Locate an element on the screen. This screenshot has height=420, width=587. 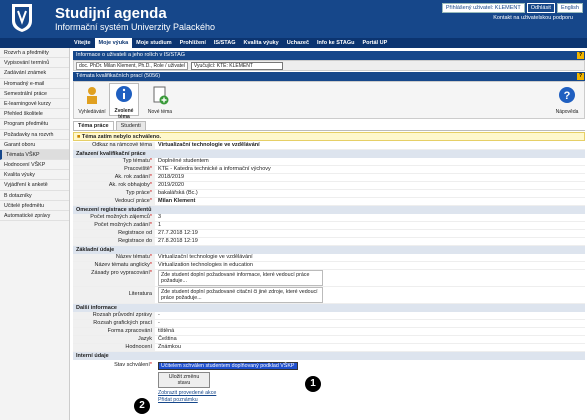
field-value: 27.8.2018 12:19 is located at coordinates (178, 241).